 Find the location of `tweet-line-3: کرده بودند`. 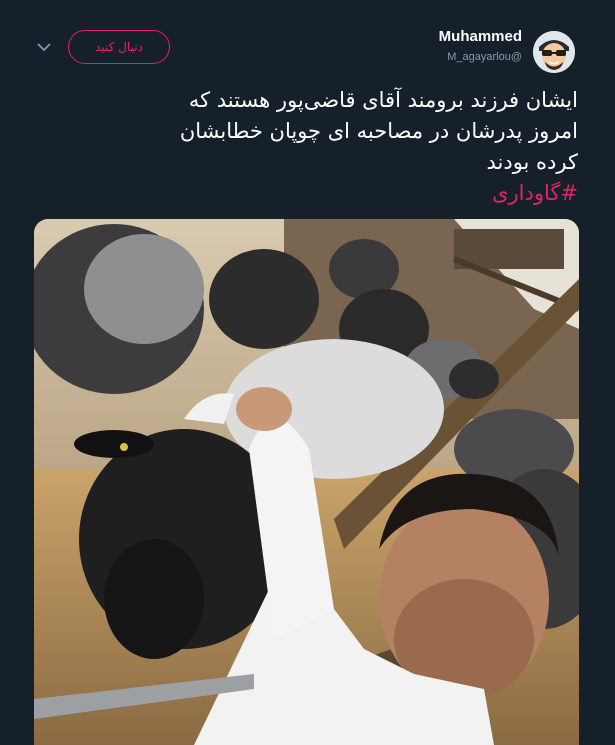

tweet-line-3: کرده بودند is located at coordinates (532, 162).